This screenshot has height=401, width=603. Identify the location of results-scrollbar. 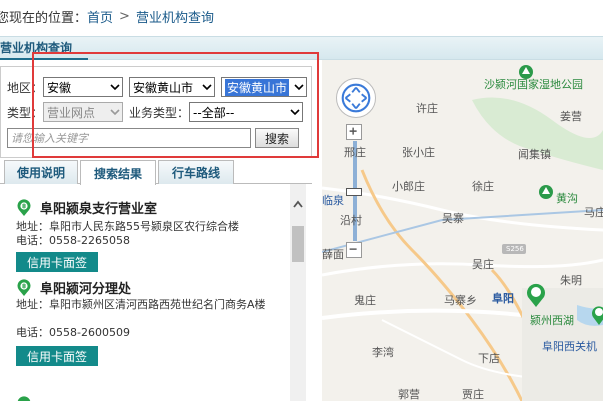
(298, 292).